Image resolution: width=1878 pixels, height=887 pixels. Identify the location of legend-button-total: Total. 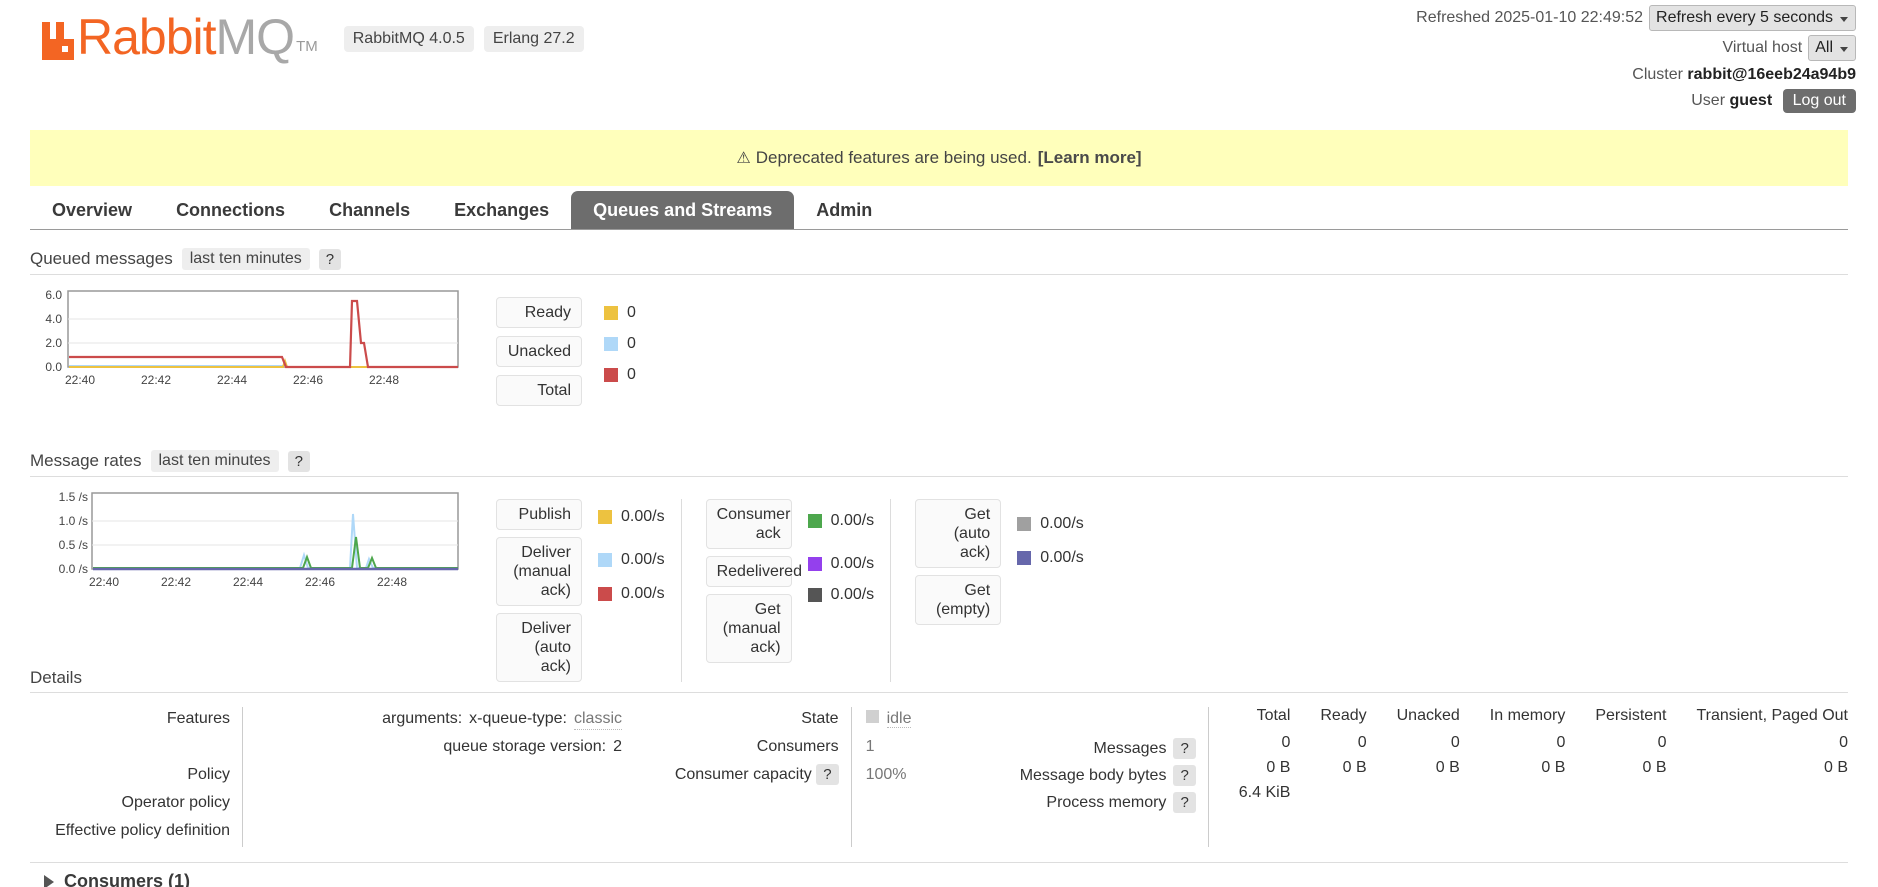
(539, 390).